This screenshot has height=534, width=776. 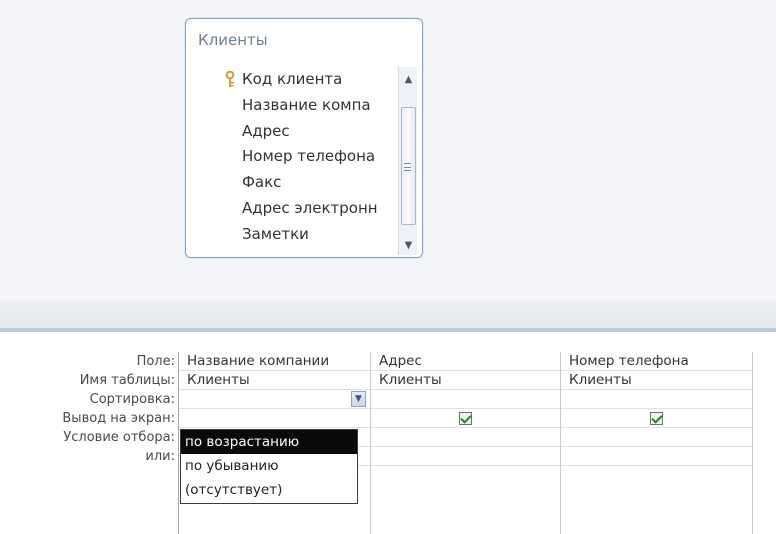 I want to click on sort-dropdown-list: по возрастанию по убыванию (отсутствует), so click(x=269, y=466).